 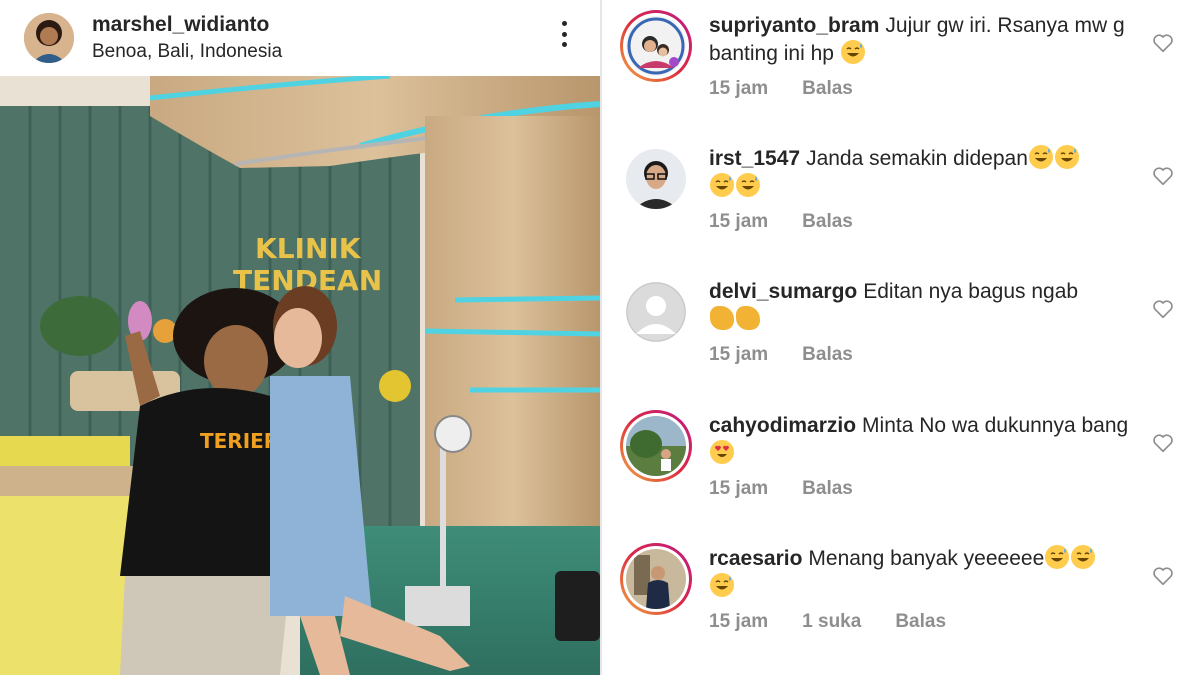 What do you see at coordinates (831, 622) in the screenshot?
I see `comment-likes: 1 suka` at bounding box center [831, 622].